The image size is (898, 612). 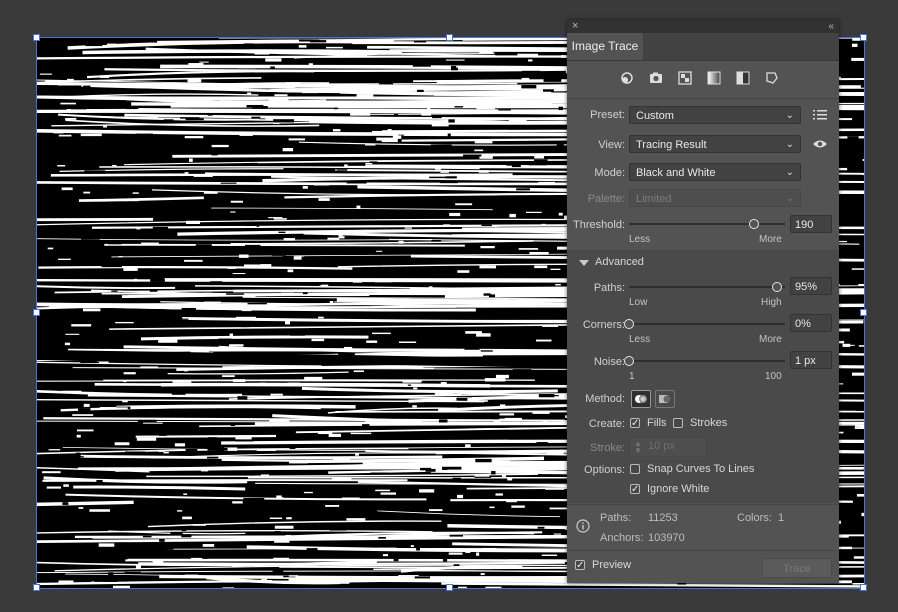 I want to click on advanced-toggle: Advanced, so click(x=619, y=262).